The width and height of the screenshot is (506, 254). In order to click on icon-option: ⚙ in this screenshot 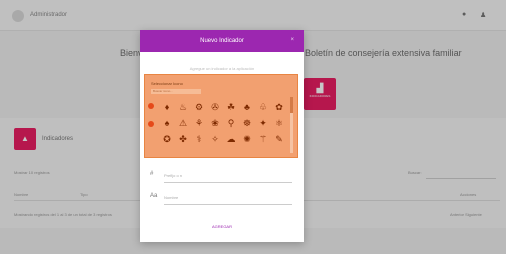, I will do `click(199, 107)`.